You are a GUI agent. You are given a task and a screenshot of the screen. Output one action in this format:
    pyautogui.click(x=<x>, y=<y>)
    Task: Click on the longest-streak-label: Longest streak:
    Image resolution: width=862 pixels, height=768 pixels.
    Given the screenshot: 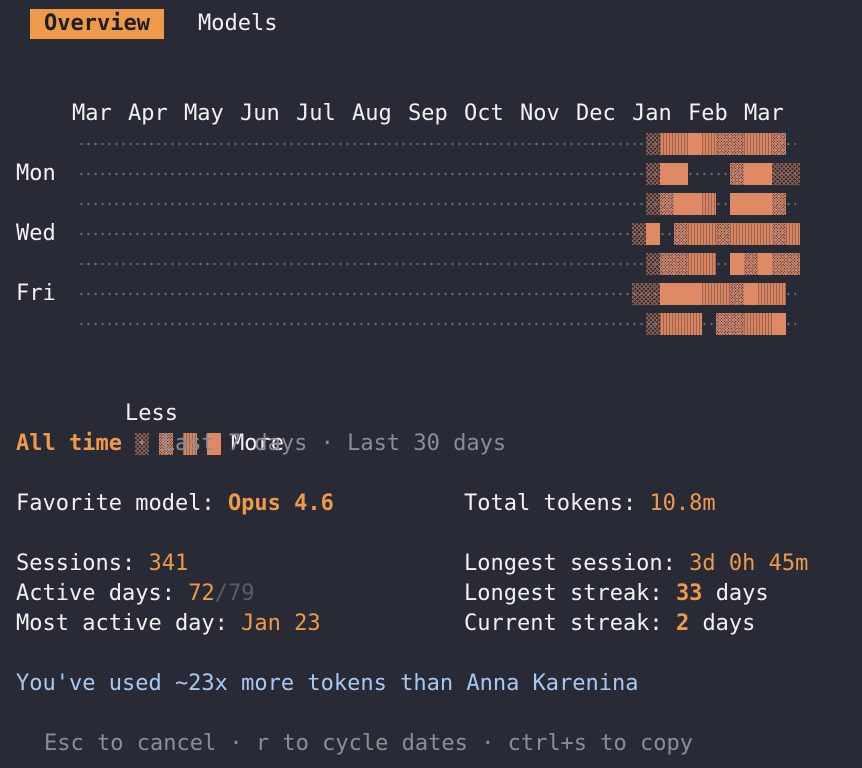 What is the action you would take?
    pyautogui.click(x=563, y=593)
    